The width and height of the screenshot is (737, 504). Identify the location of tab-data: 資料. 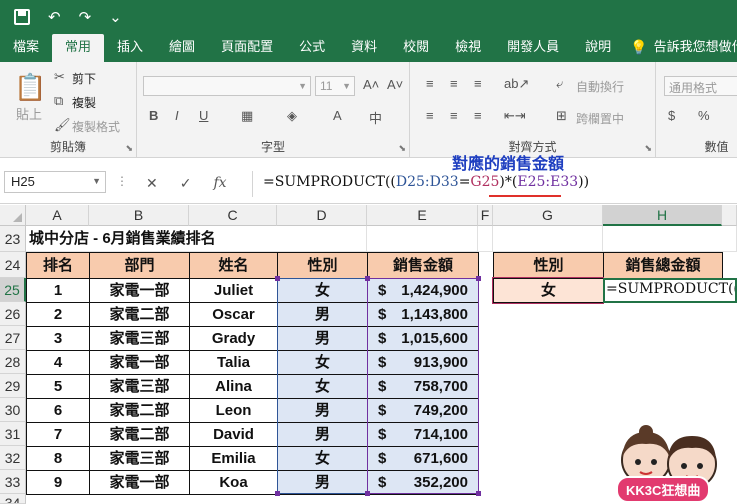
(364, 48).